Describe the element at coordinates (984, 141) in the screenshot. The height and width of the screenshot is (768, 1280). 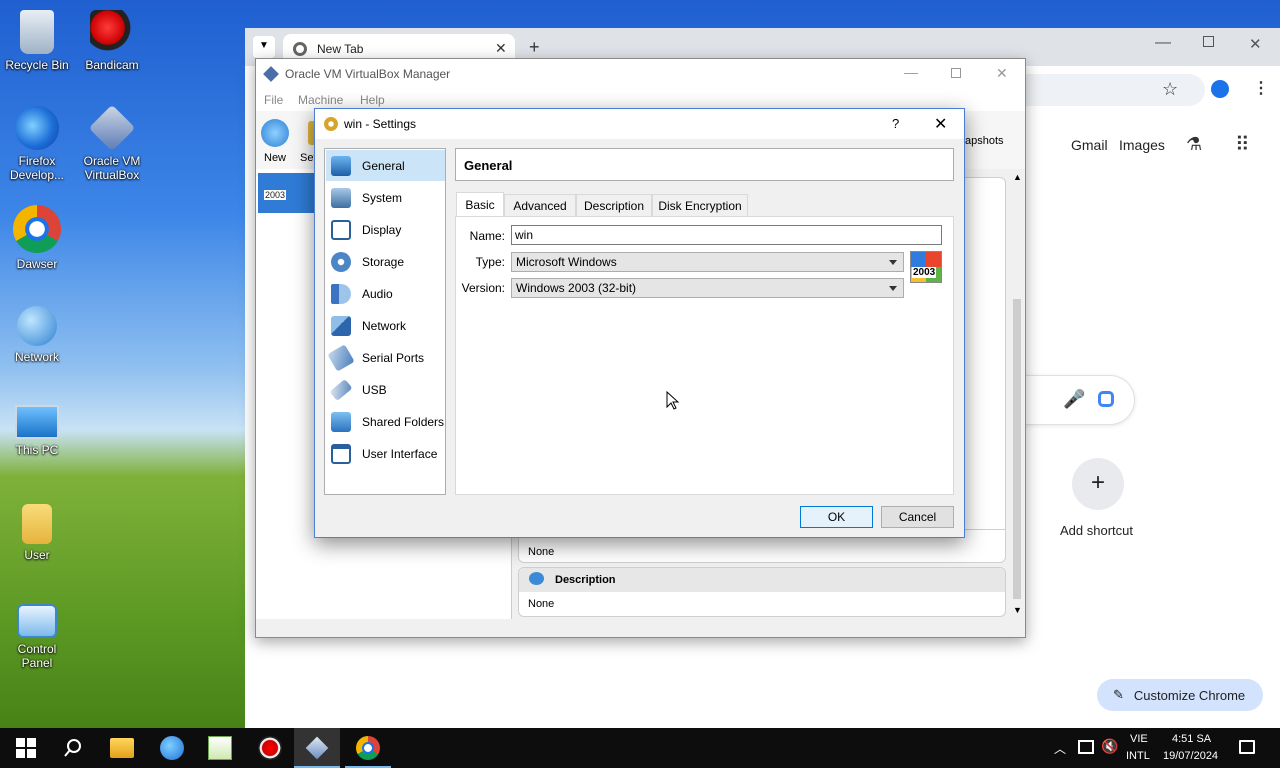
I see `snapshots-button: apshots` at that location.